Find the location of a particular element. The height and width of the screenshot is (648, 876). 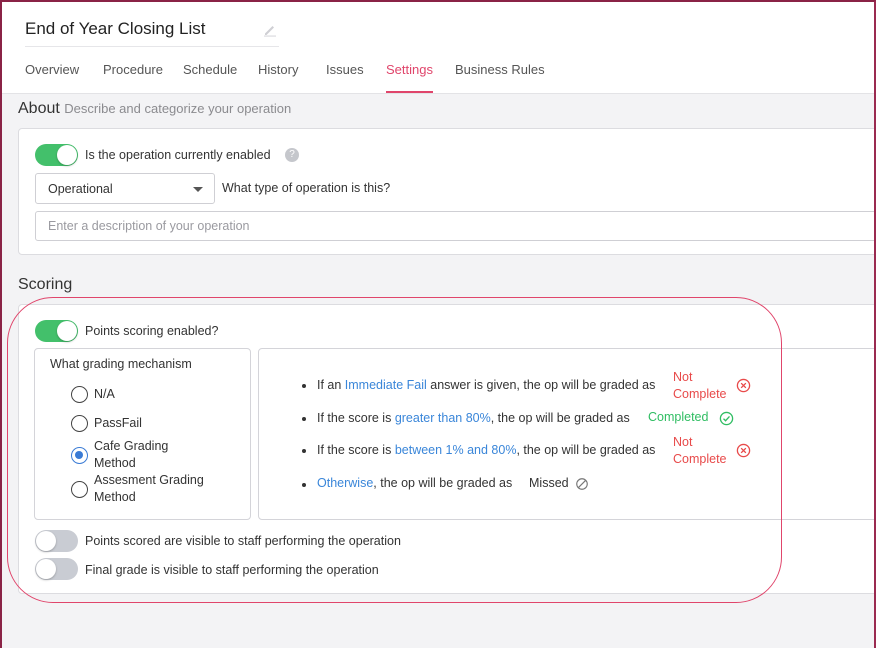

tab-settings: Settings is located at coordinates (409, 78).